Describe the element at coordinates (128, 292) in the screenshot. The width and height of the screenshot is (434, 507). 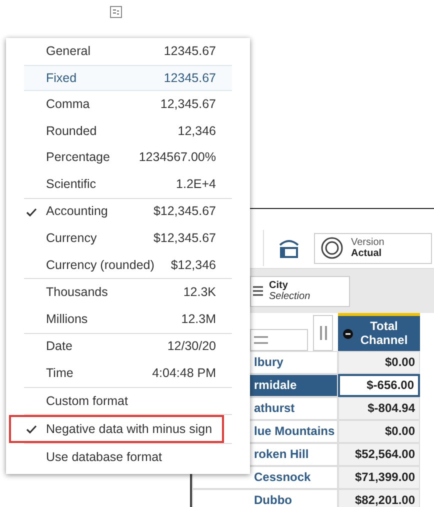
I see `menu-item: Thousands 12.3K` at that location.